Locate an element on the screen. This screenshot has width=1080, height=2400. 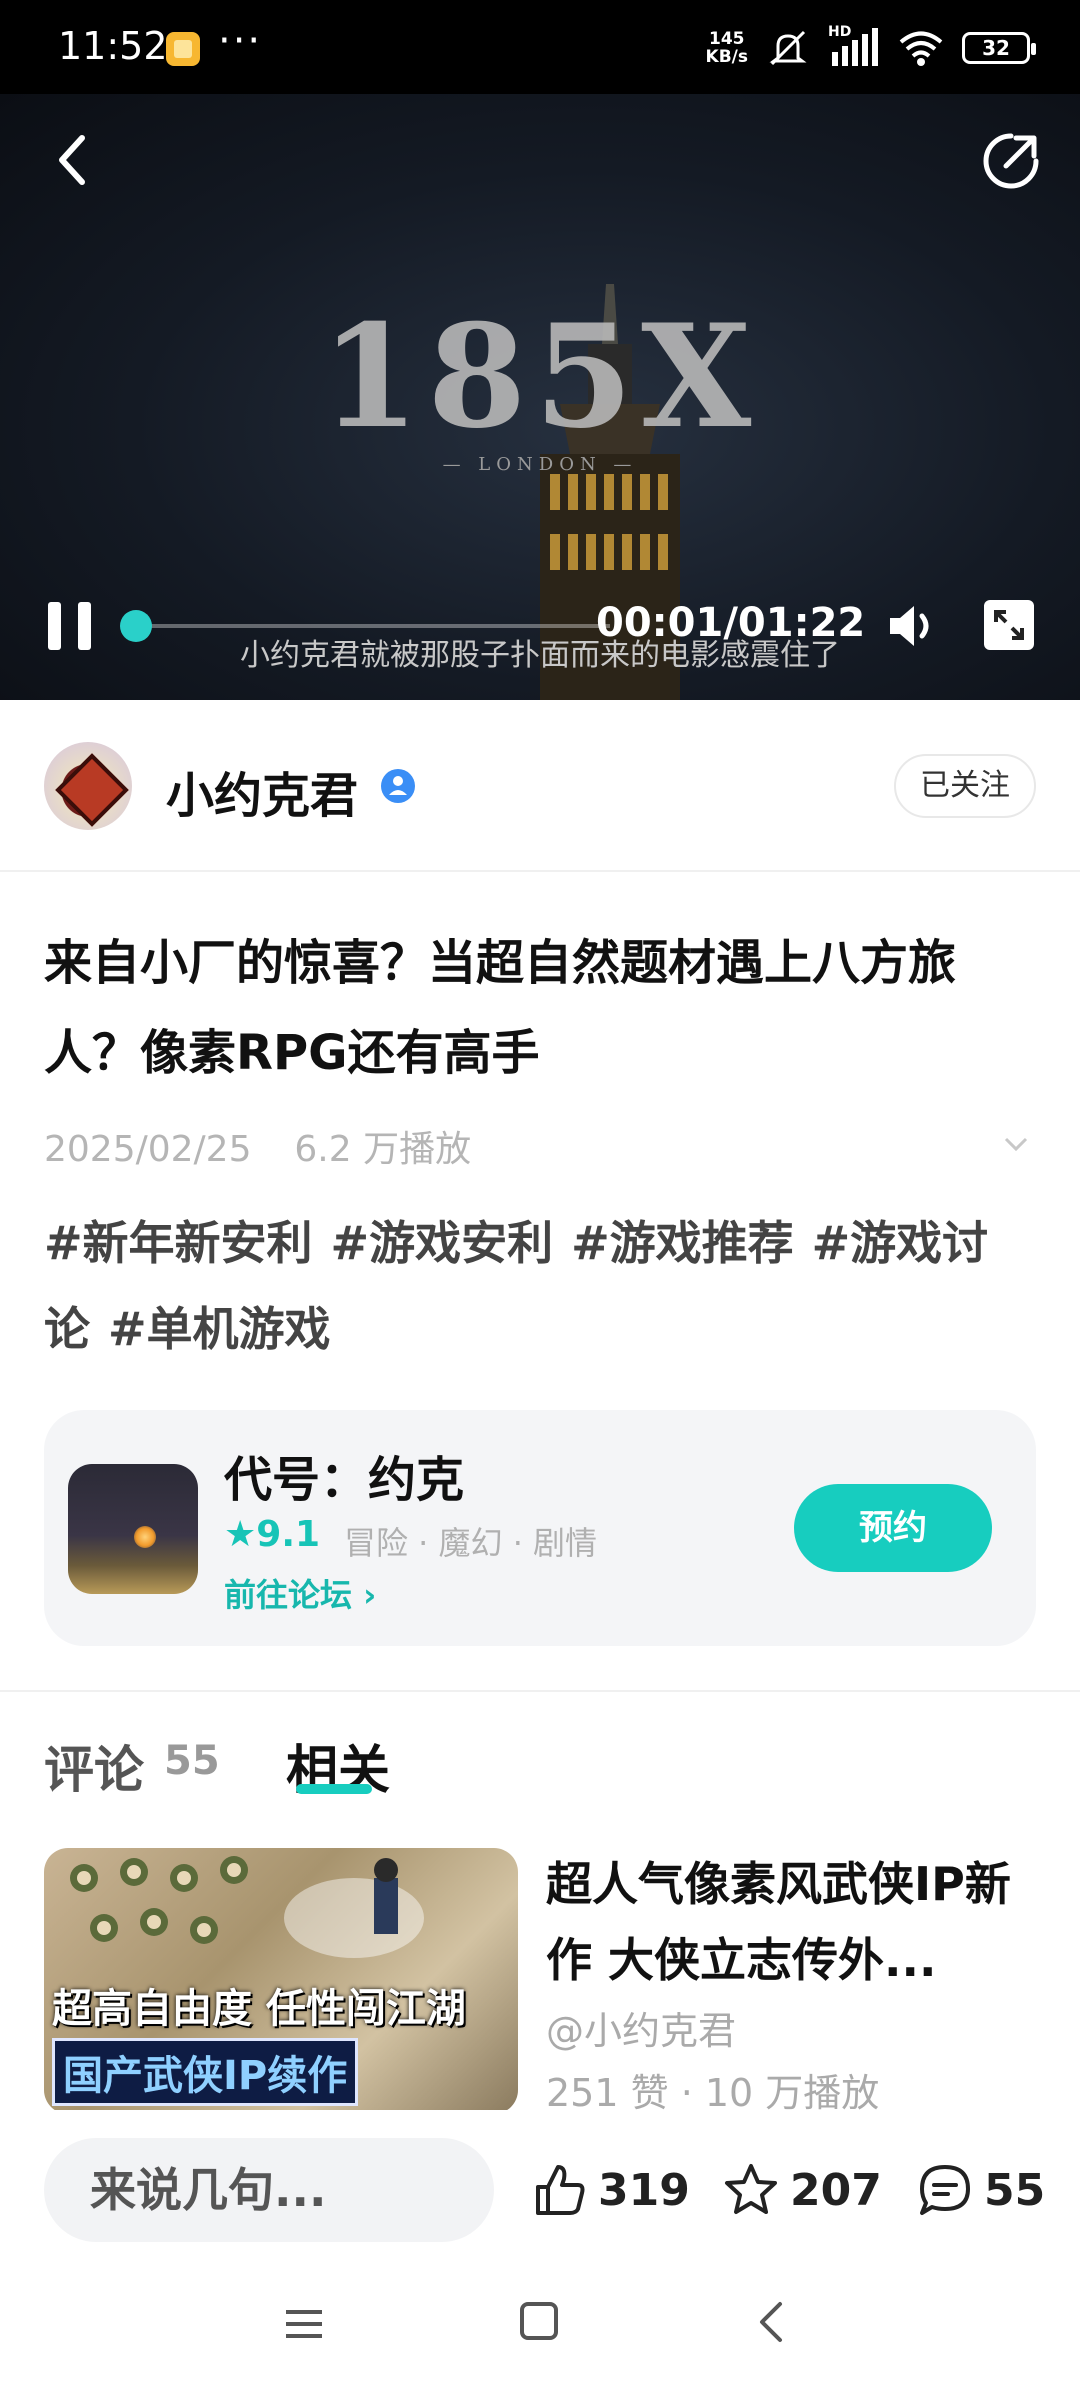
status-time: 11:52 is located at coordinates (113, 46).